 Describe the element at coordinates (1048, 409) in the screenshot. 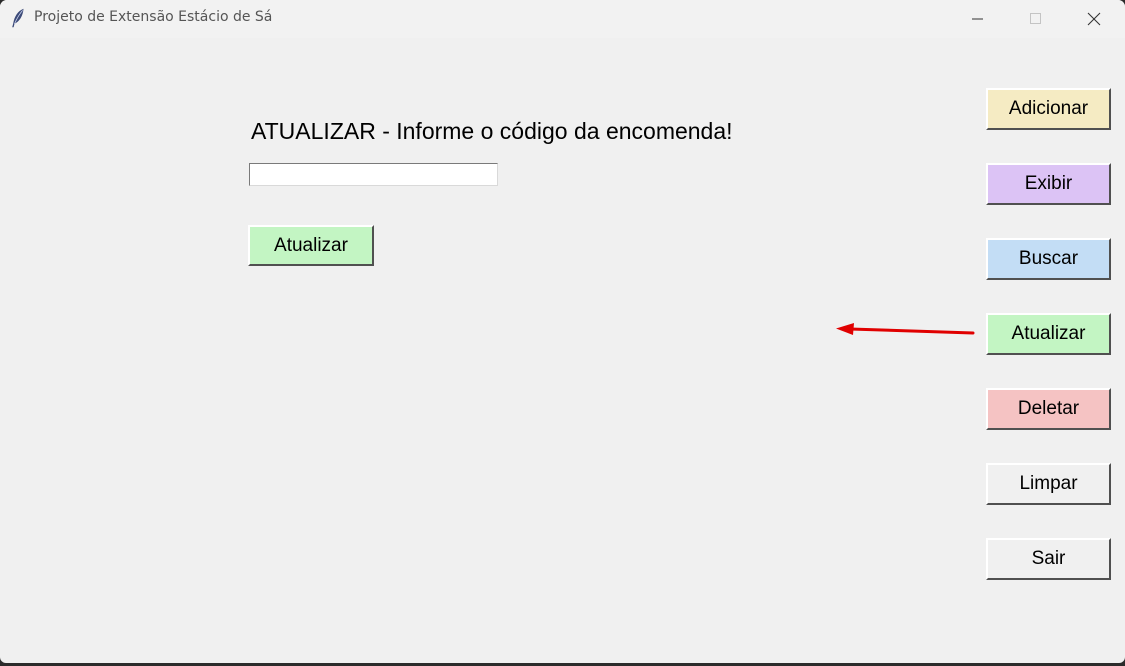

I see `menu-button-deletar: Deletar` at that location.